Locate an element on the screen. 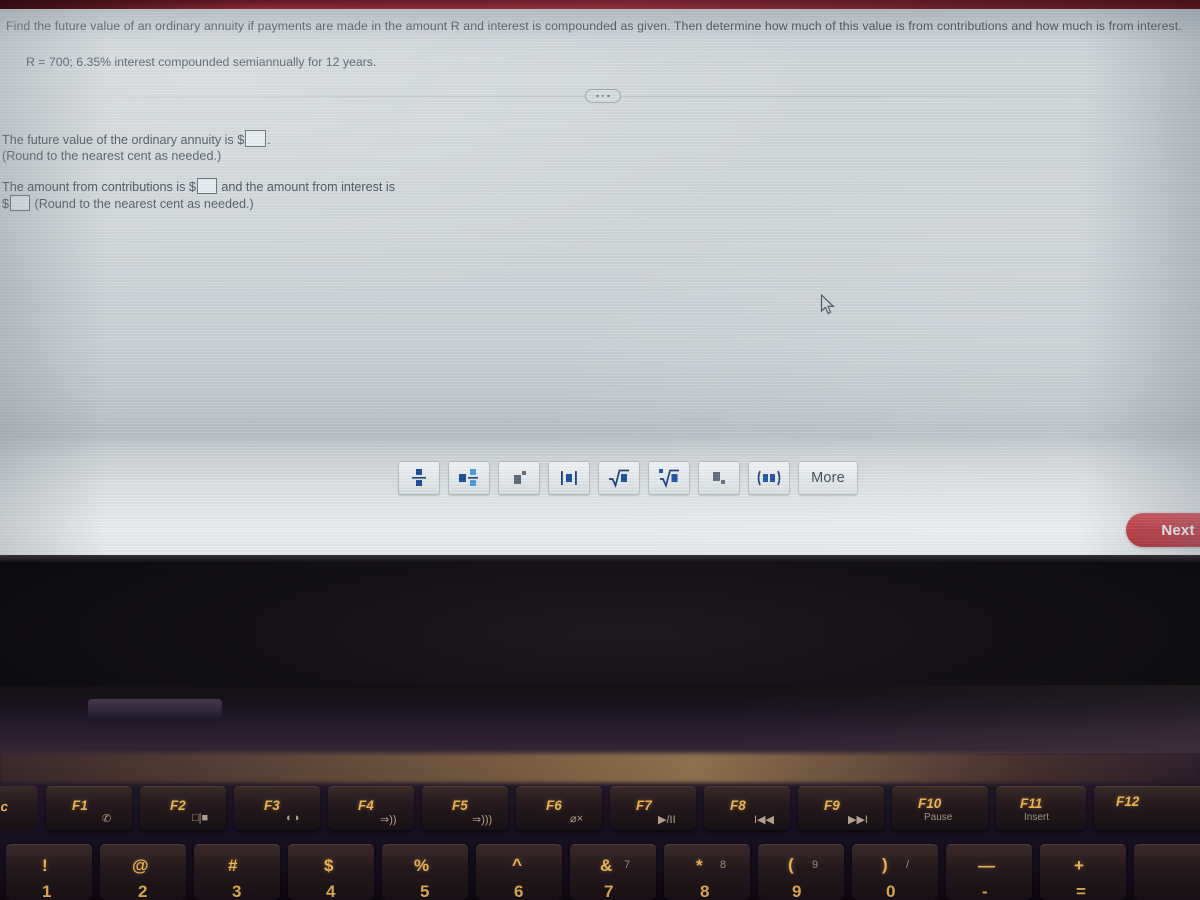 The image size is (1200, 900). laptop-bezel is located at coordinates (600, 620).